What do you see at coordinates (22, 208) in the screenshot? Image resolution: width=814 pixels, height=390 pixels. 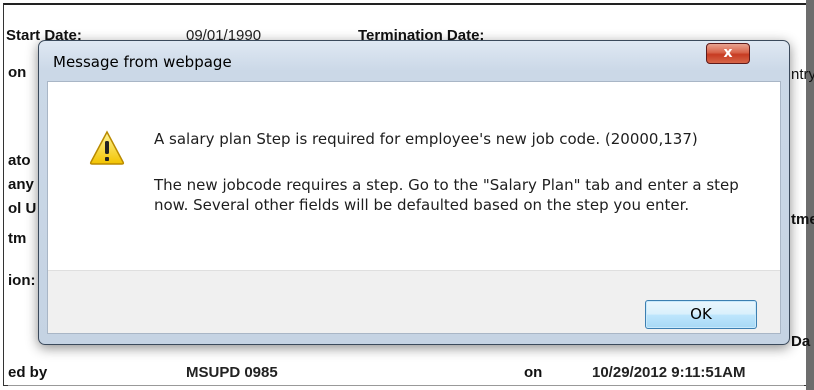 I see `ol-u-label: ol U` at bounding box center [22, 208].